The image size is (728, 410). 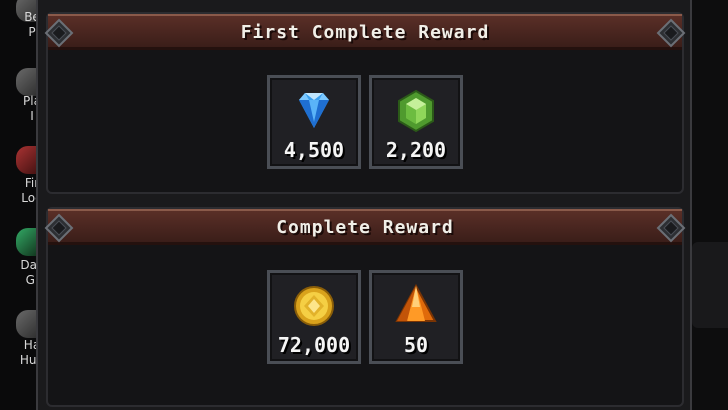 I want to click on section-banner: First Complete Reward, so click(x=365, y=32).